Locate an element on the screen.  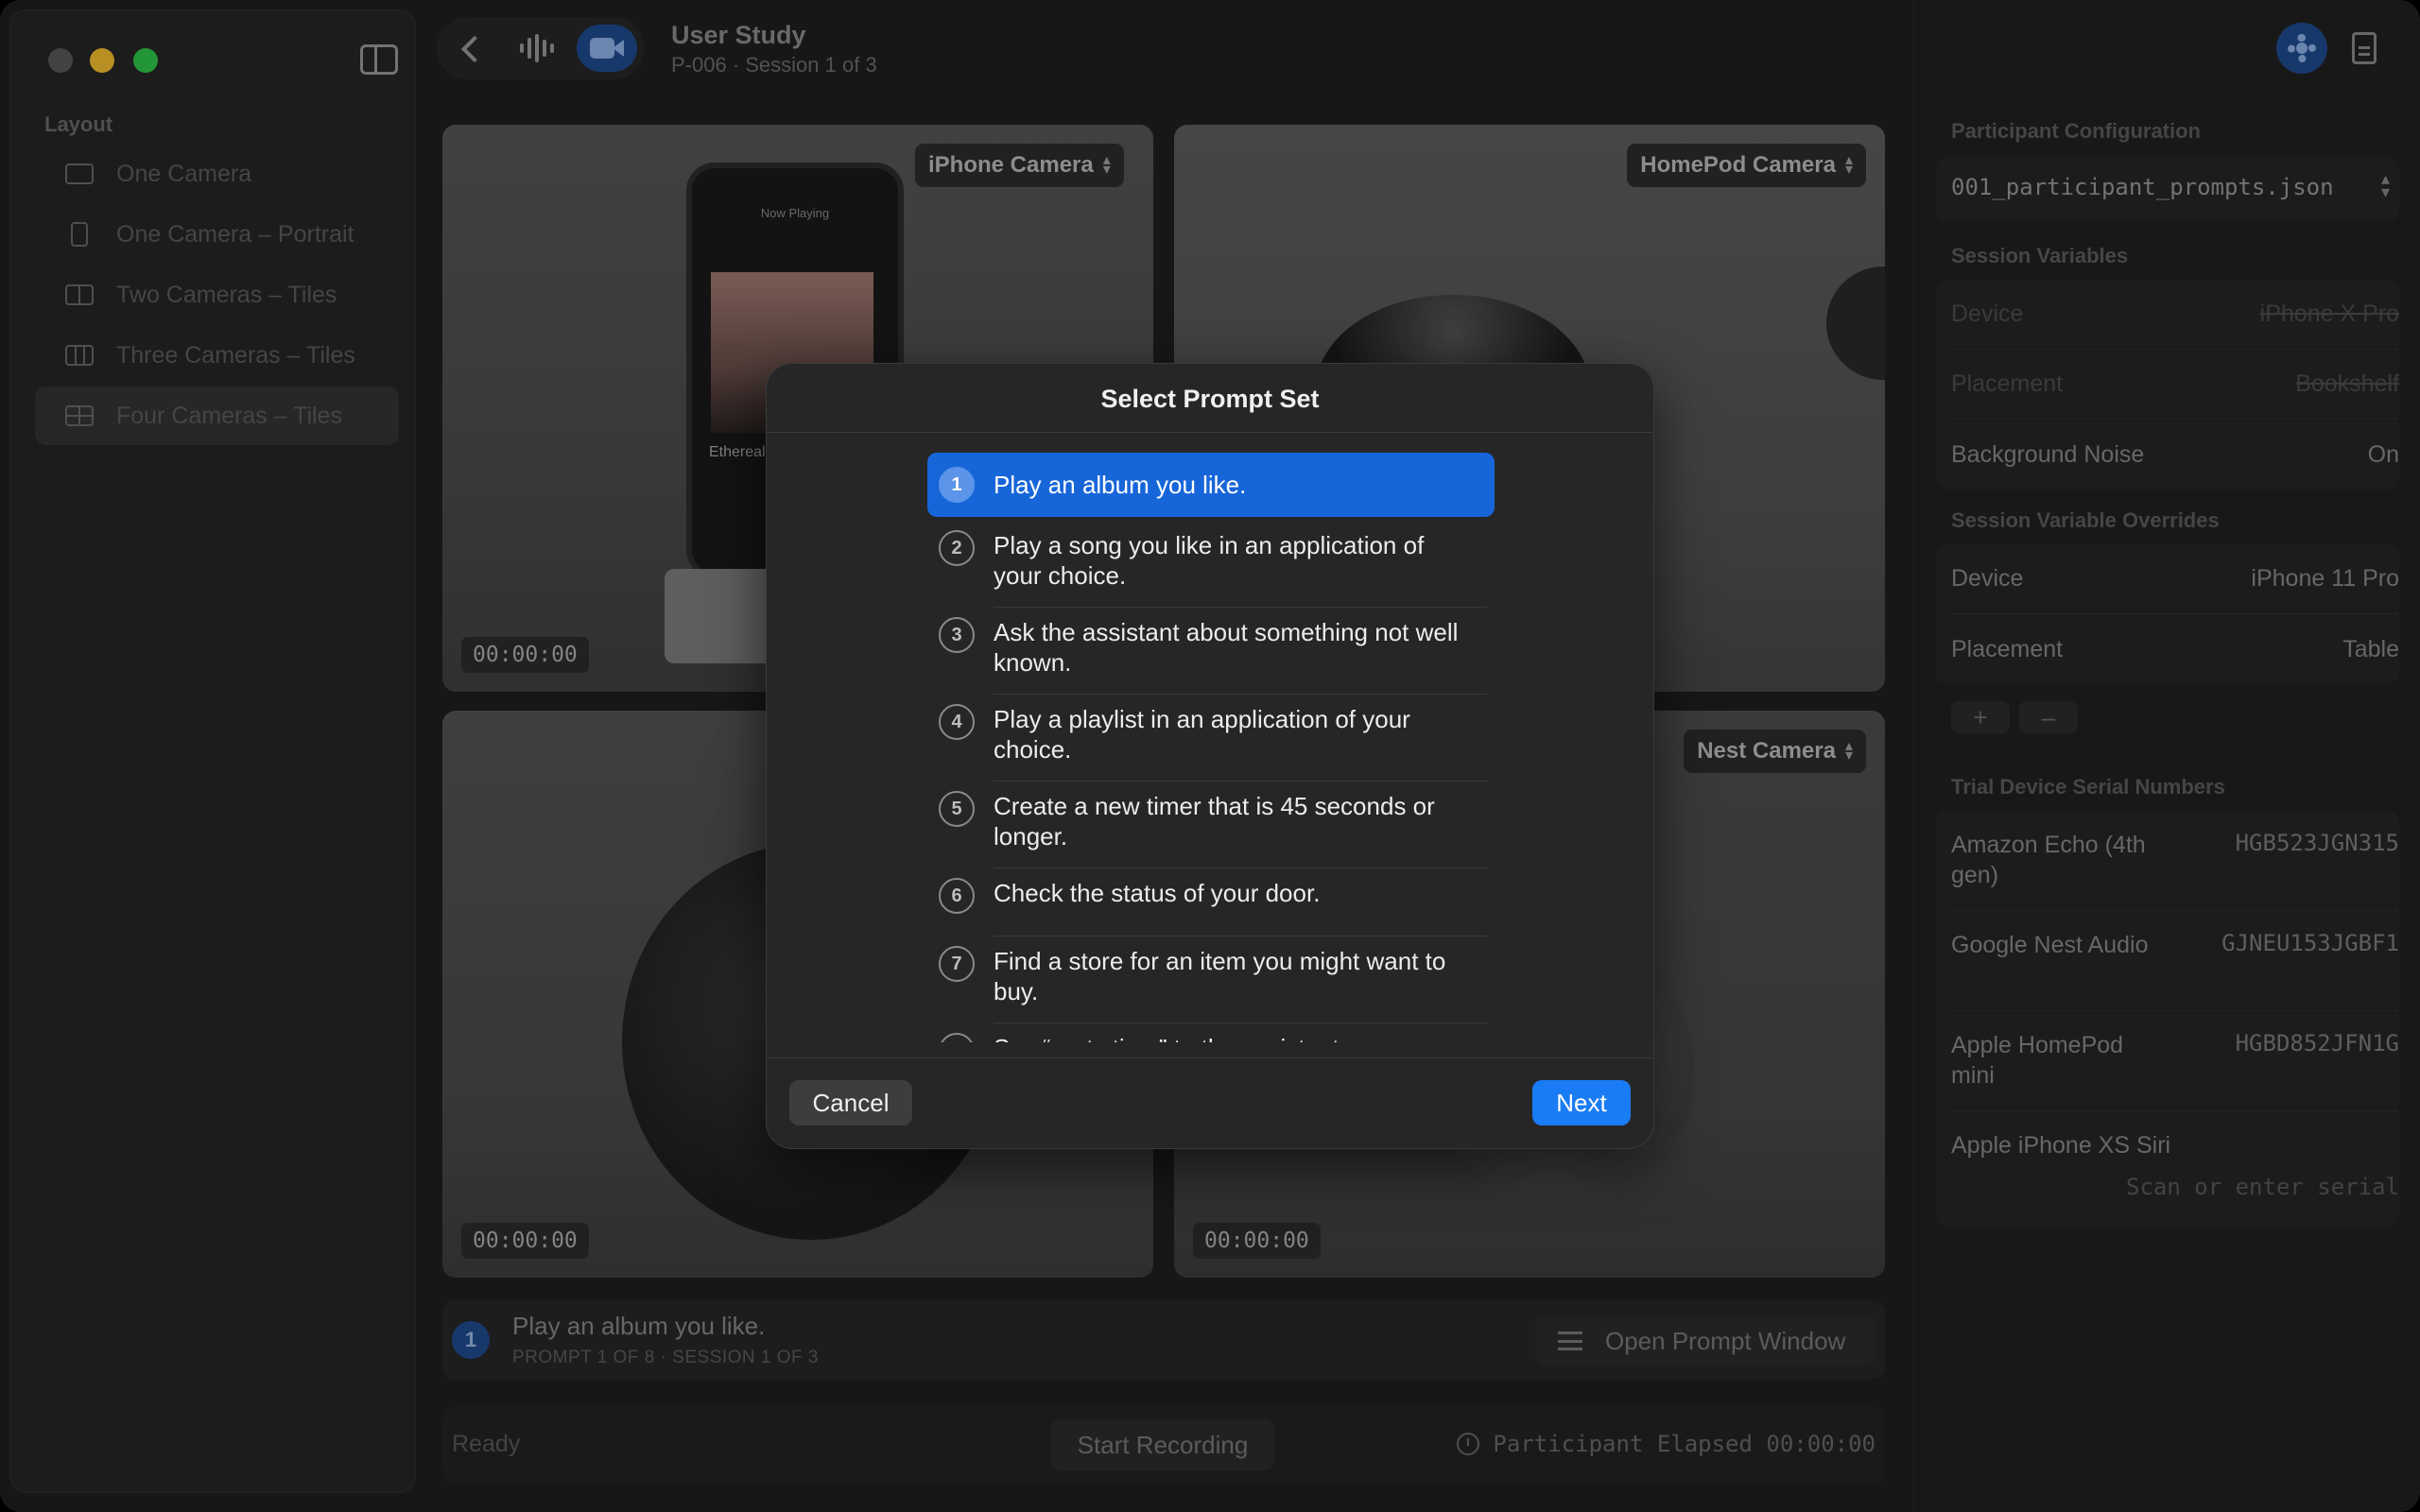
sidebar-item-label: Four Cameras – Tiles is located at coordinates (229, 415).